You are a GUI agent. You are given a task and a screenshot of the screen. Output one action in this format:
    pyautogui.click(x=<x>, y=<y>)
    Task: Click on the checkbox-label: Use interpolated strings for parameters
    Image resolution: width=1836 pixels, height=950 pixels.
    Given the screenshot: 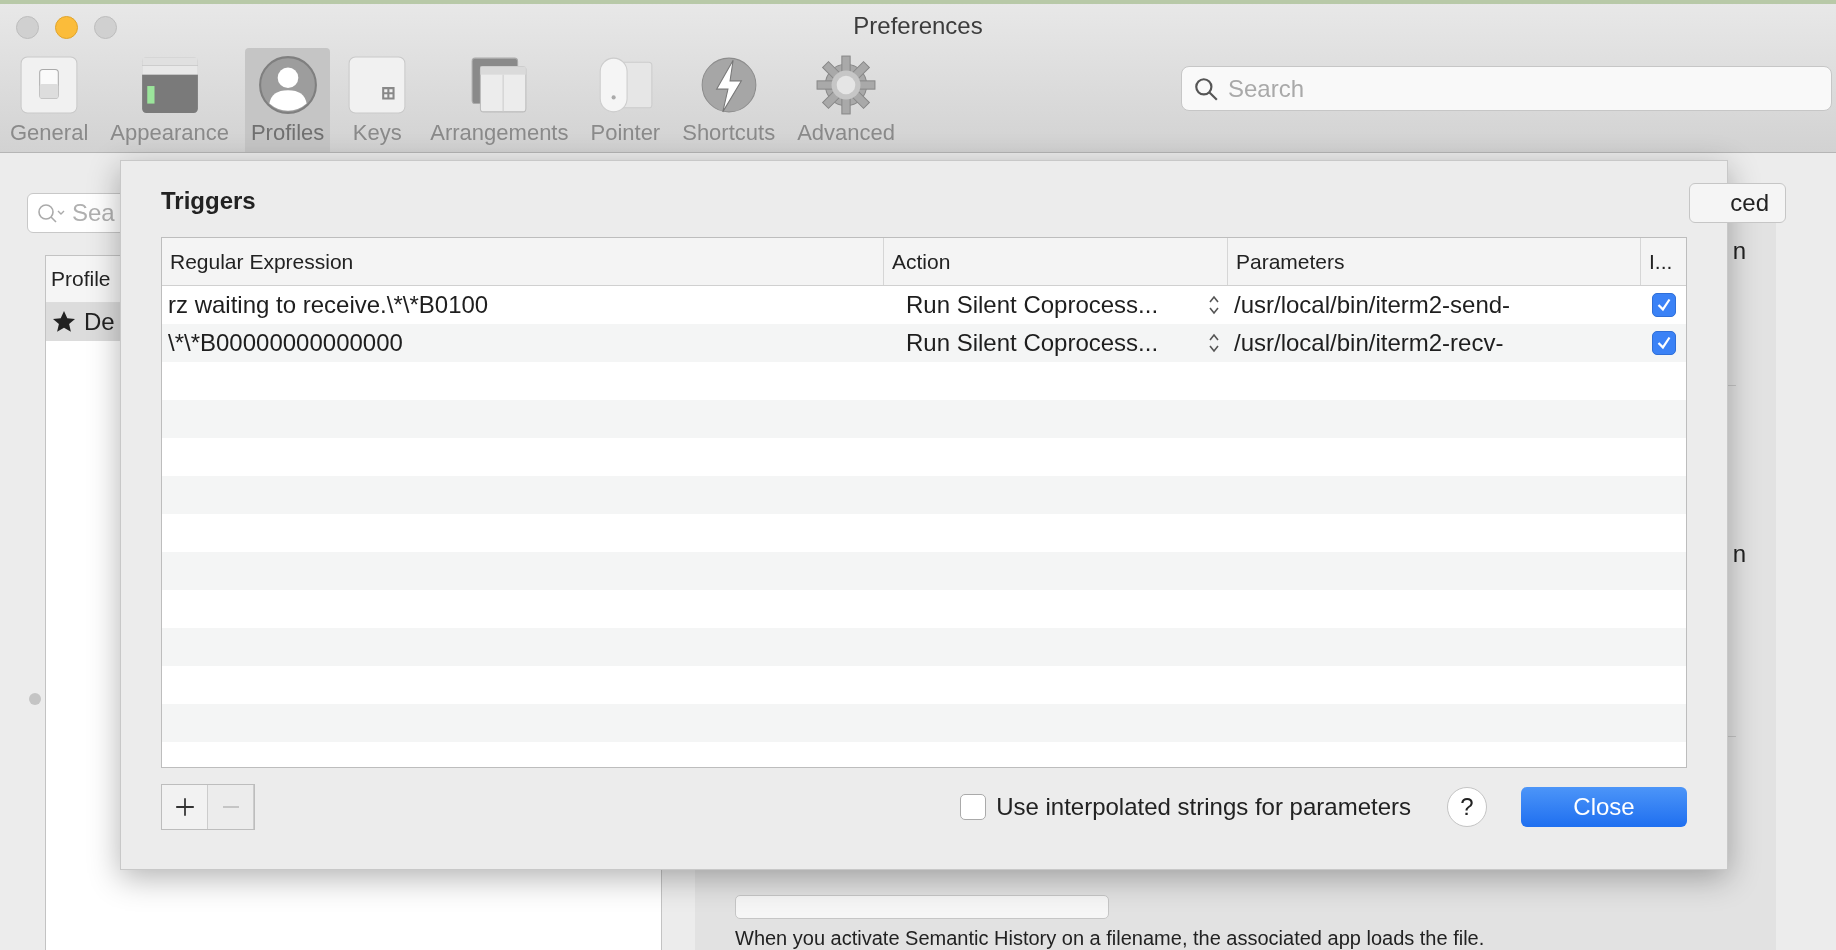 What is the action you would take?
    pyautogui.click(x=1203, y=807)
    